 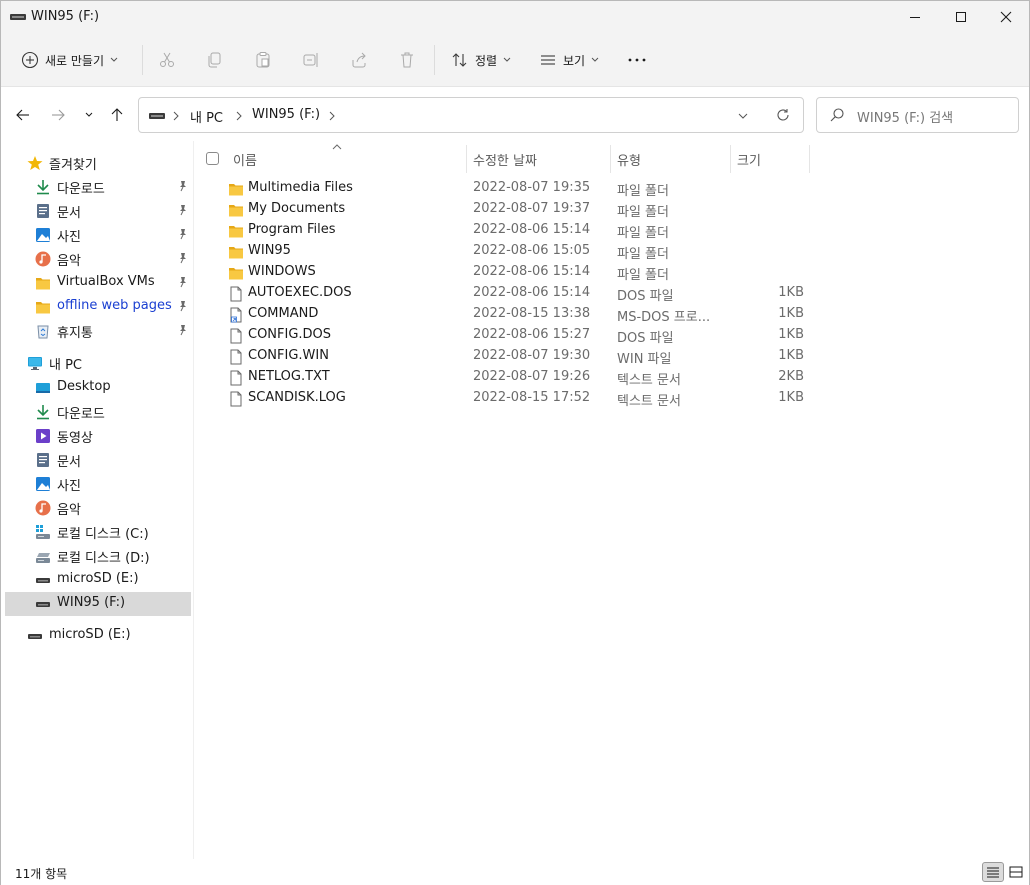 I want to click on tiles-view-button, so click(x=1016, y=872).